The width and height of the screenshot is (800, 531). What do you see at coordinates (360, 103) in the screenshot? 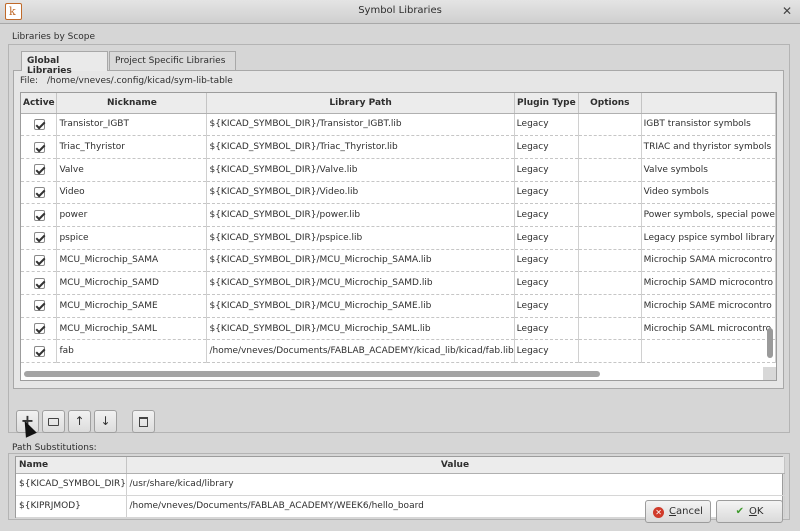
I see `header-library-path: Library Path` at bounding box center [360, 103].